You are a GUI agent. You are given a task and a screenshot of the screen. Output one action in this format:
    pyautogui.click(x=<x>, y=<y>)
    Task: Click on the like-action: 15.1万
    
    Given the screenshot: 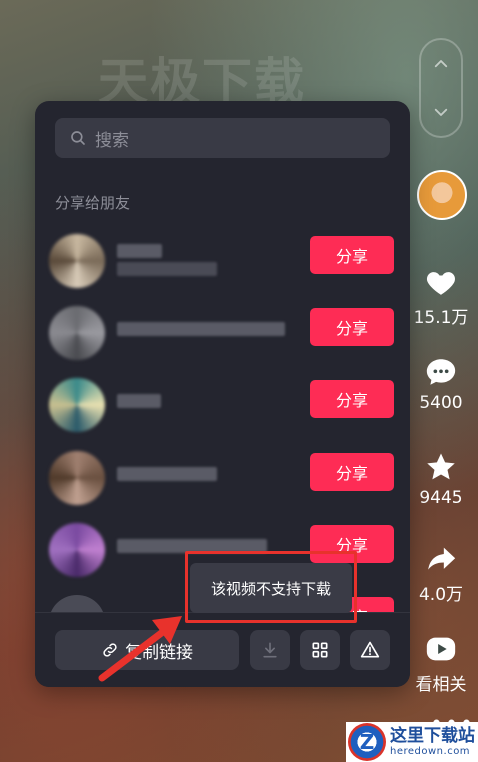 What is the action you would take?
    pyautogui.click(x=441, y=296)
    